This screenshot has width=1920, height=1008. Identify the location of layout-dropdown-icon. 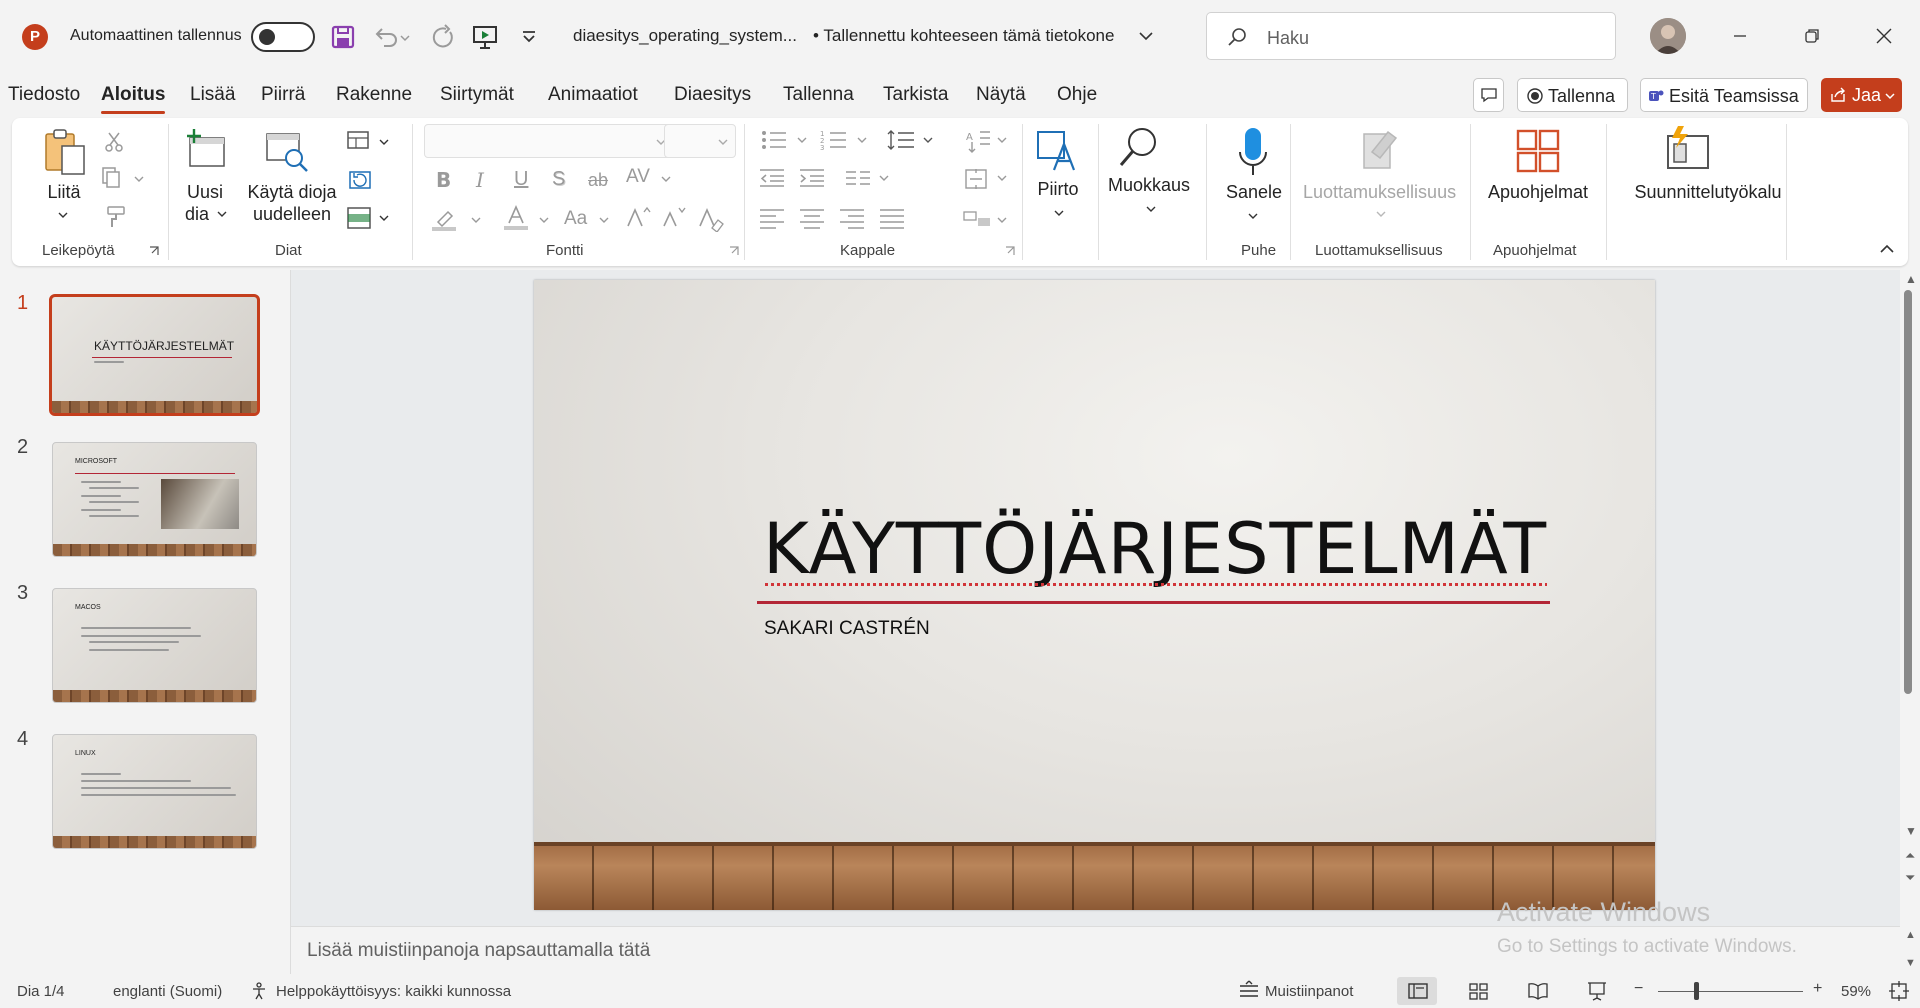
(384, 142).